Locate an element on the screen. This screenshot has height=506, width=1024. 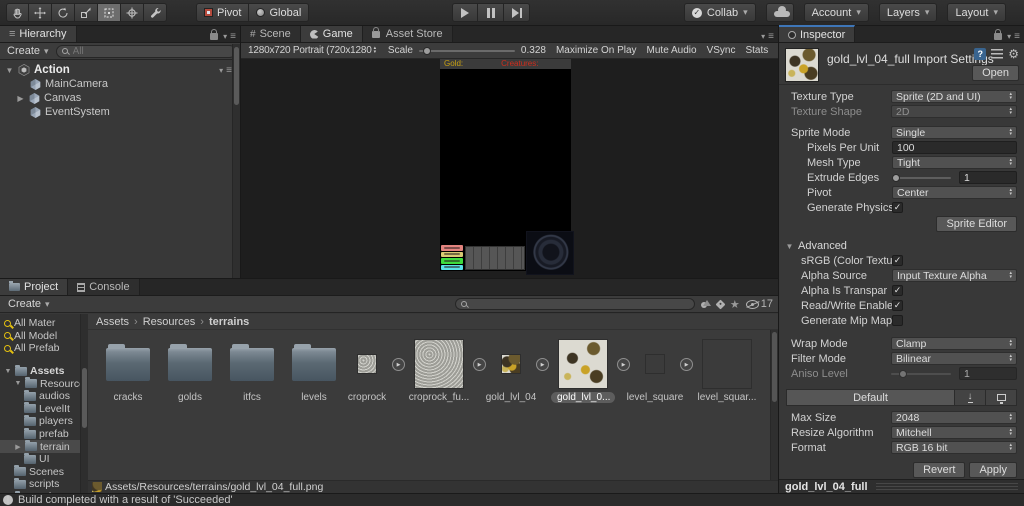
inspector-pane-menu is located at coordinates (1009, 35).